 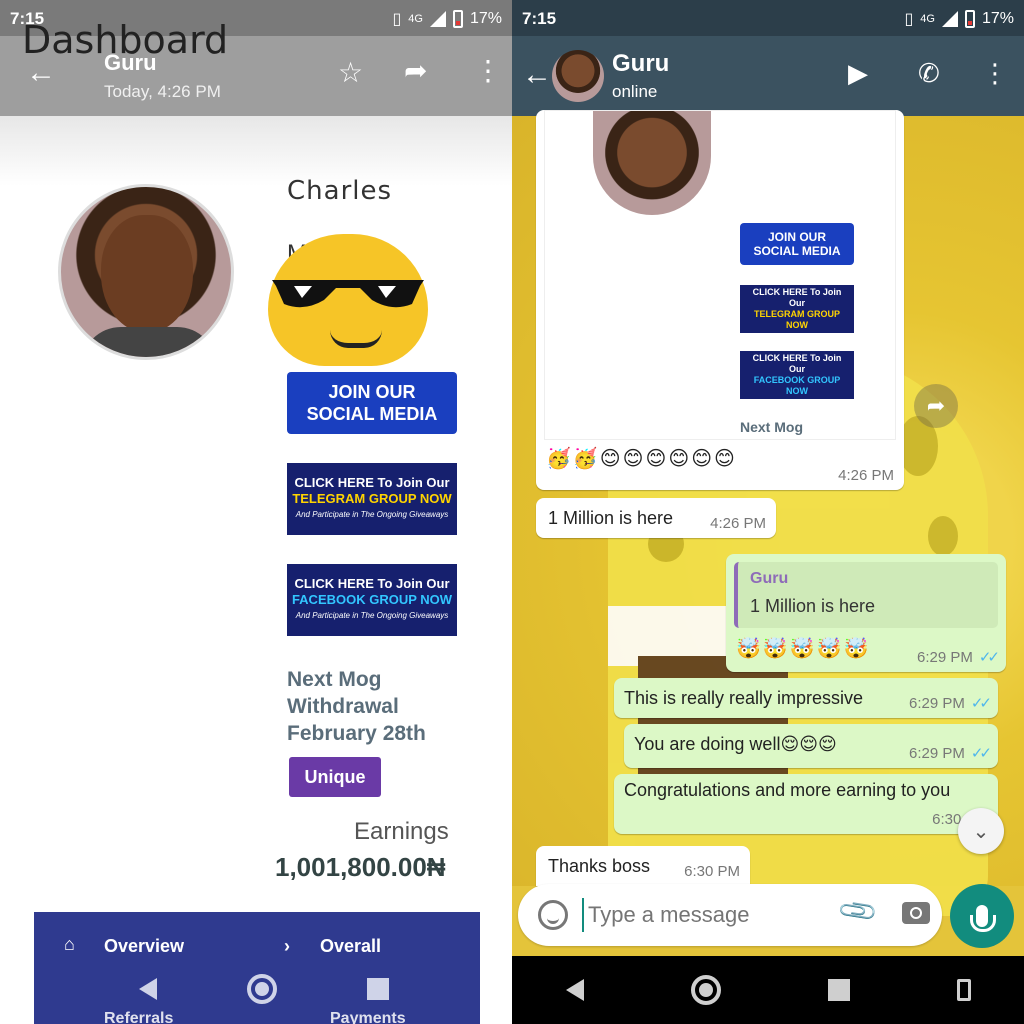 What do you see at coordinates (348, 300) in the screenshot?
I see `sunglasses-emoji-icon` at bounding box center [348, 300].